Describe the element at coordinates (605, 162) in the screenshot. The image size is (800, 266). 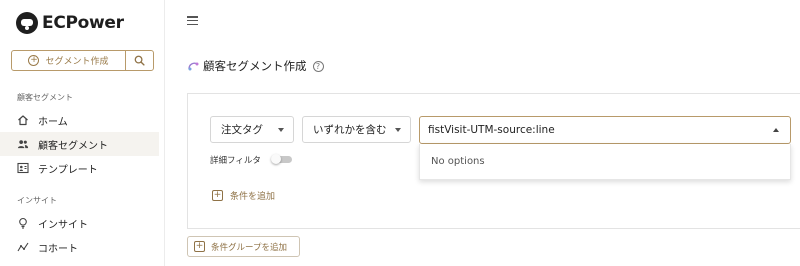
I see `autocomplete-dropdown: No options` at that location.